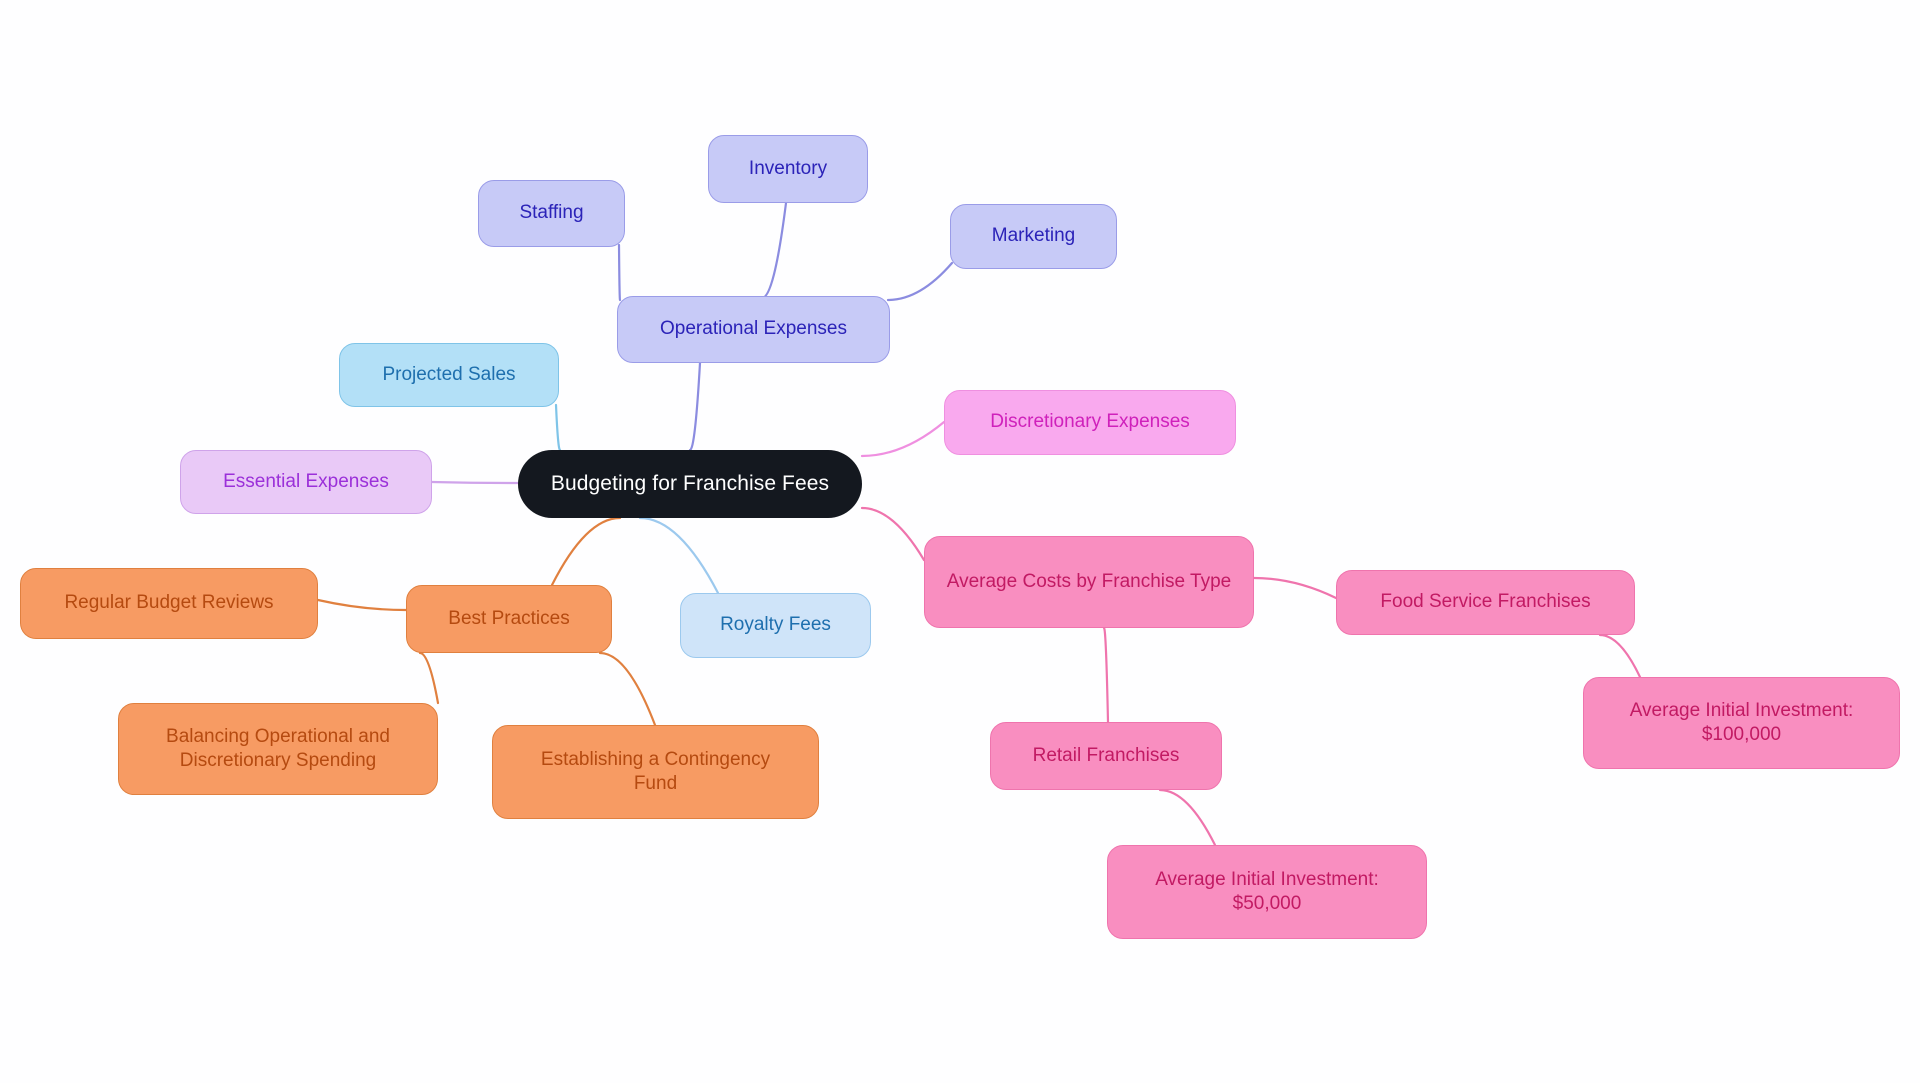 Image resolution: width=1920 pixels, height=1083 pixels. I want to click on node-contingency-fund: Establishing a Contingency Fund, so click(655, 772).